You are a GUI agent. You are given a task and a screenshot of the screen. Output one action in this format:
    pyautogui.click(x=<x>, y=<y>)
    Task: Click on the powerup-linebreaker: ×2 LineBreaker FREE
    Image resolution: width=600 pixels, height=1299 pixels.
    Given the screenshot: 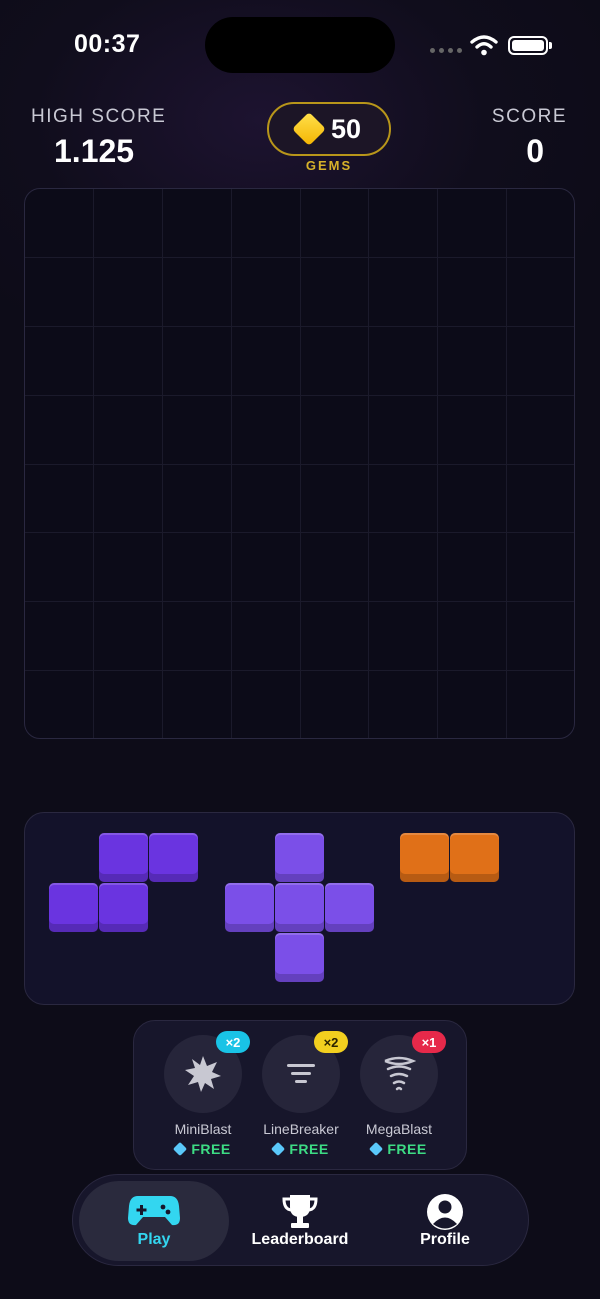 What is the action you would take?
    pyautogui.click(x=304, y=1094)
    